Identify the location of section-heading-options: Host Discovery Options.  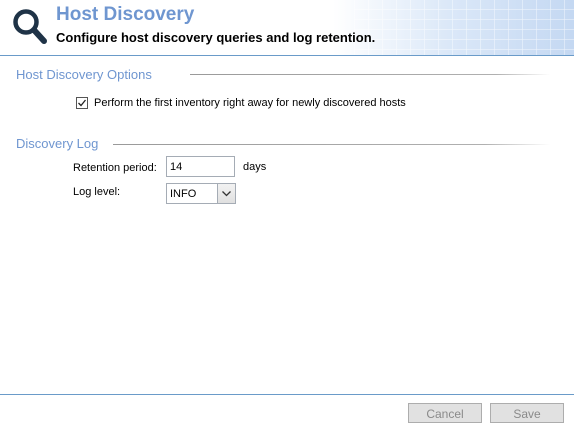
(84, 74).